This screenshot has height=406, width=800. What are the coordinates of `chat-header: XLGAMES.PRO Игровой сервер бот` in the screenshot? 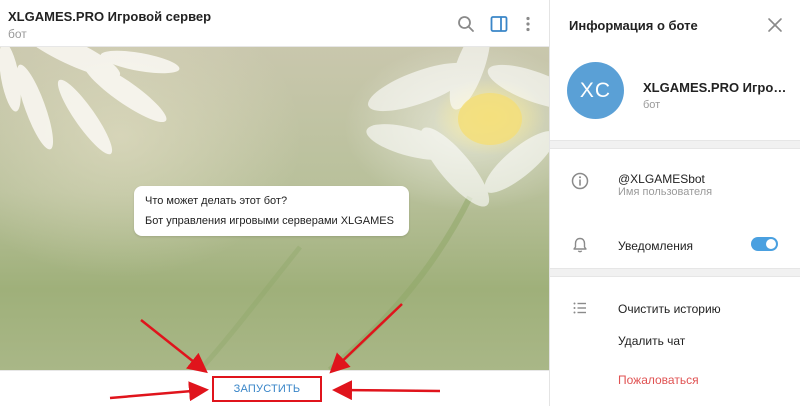 It's located at (274, 23).